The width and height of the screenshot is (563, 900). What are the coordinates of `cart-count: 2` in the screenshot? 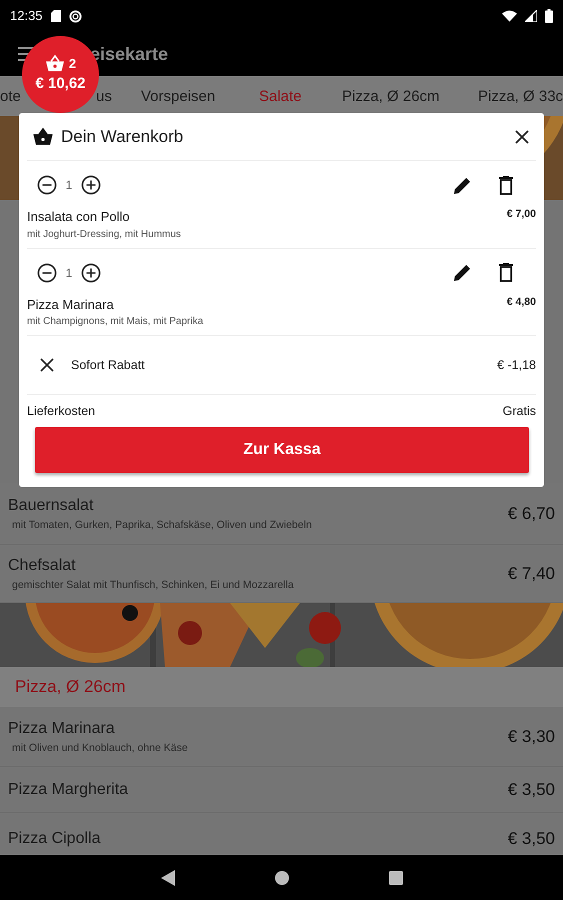 It's located at (72, 63).